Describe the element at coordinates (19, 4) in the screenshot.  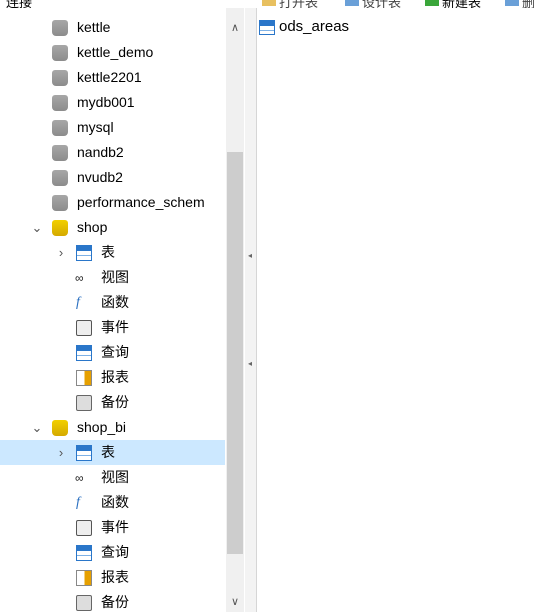
I see `connection-header-label: 连接` at that location.